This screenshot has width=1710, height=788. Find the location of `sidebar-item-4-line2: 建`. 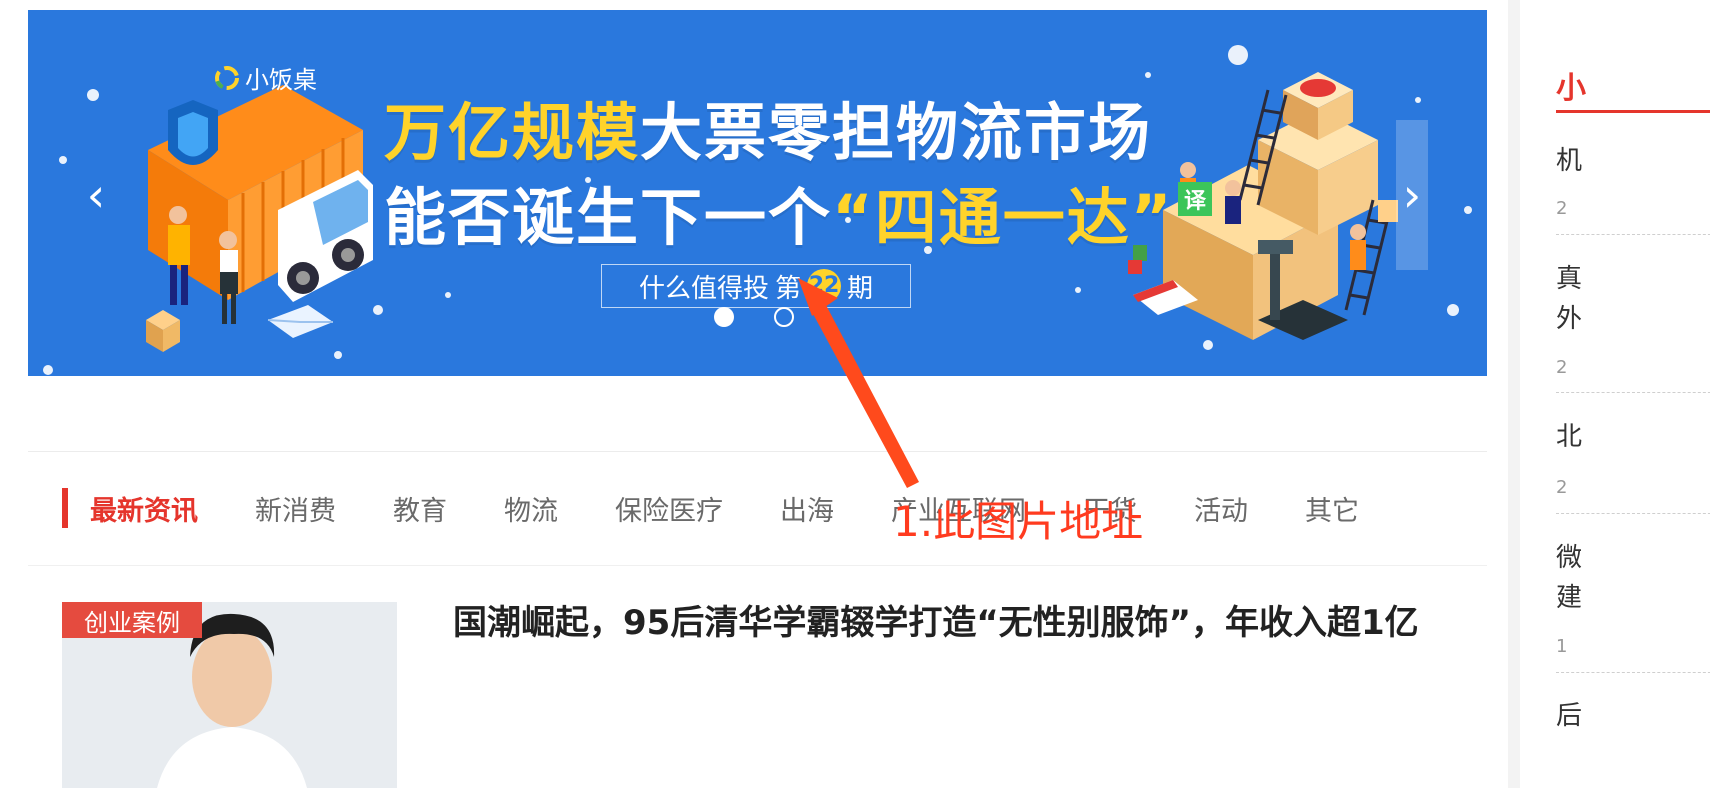

sidebar-item-4-line2: 建 is located at coordinates (1633, 595).